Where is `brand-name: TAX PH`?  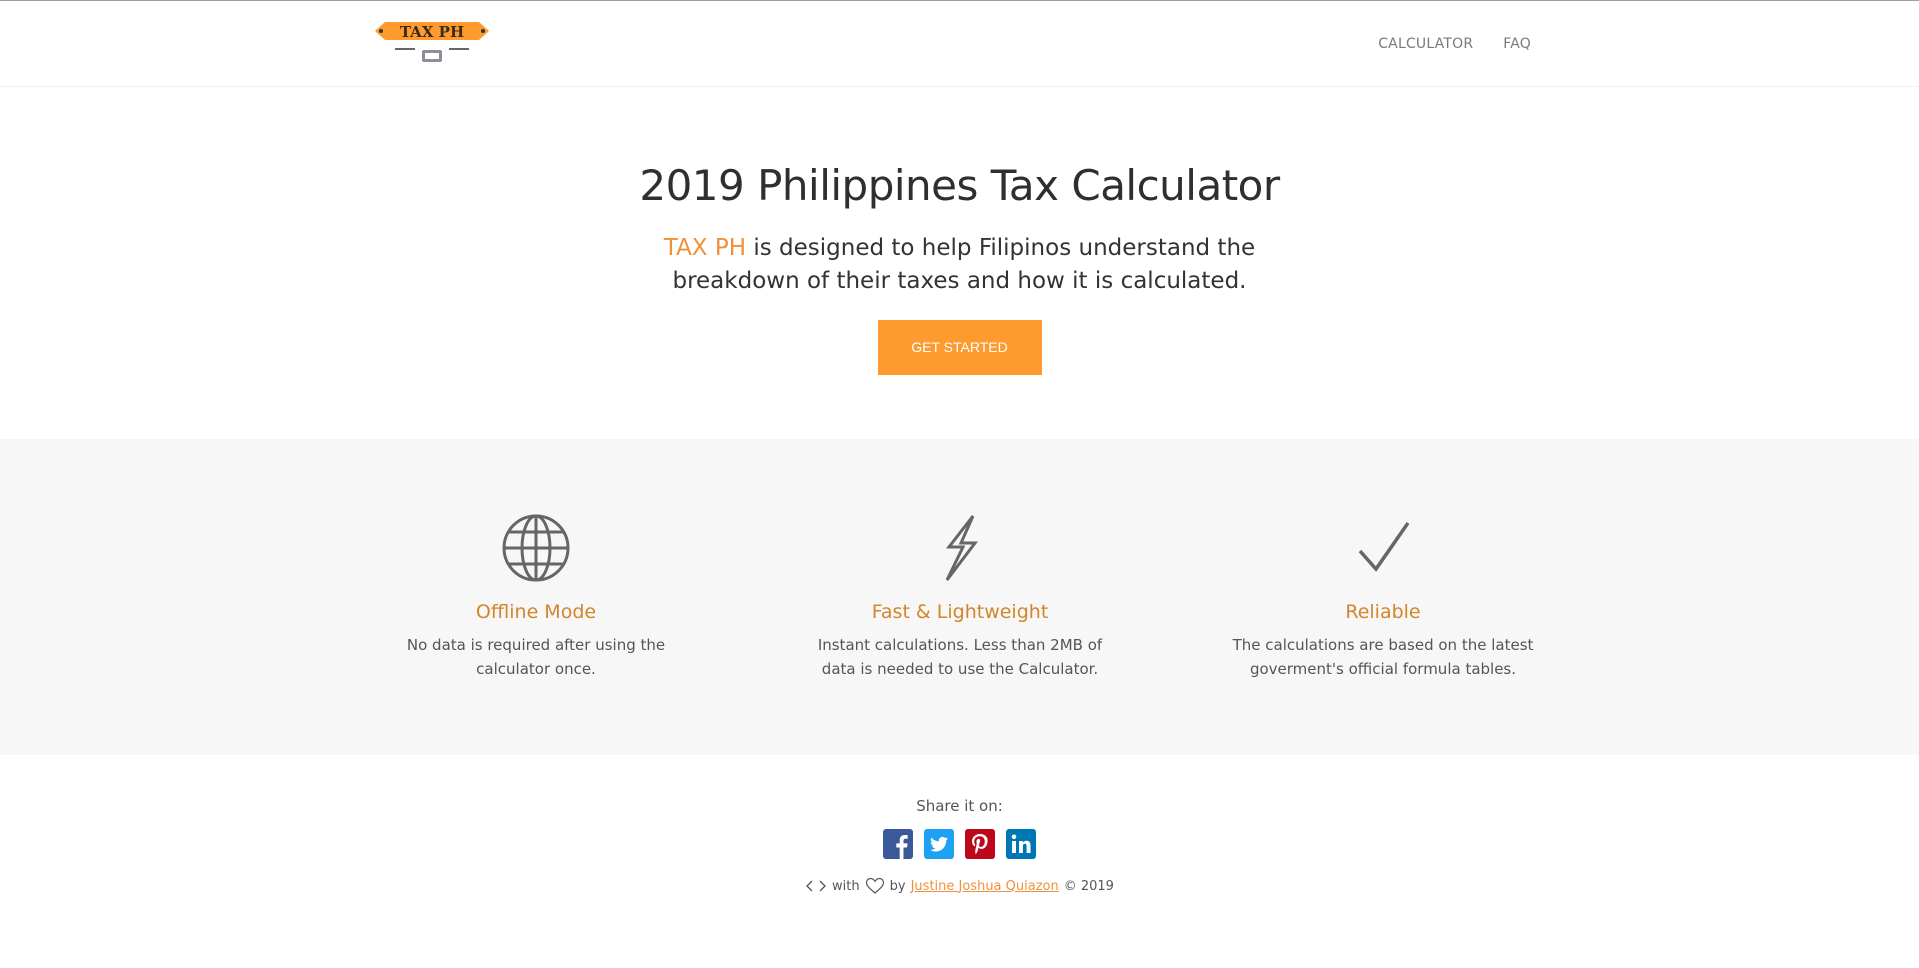 brand-name: TAX PH is located at coordinates (705, 248).